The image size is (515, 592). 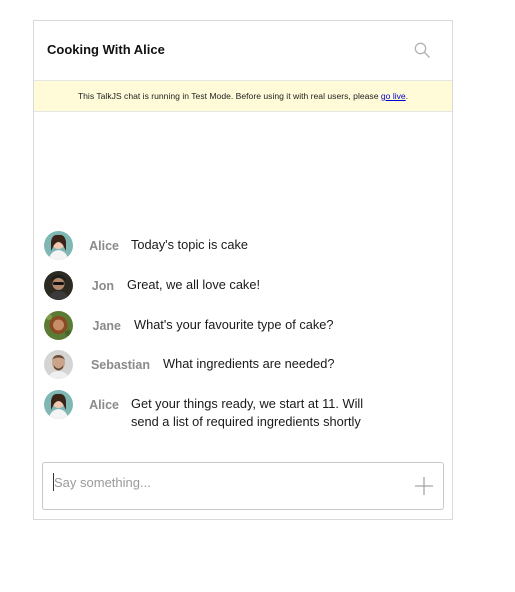 I want to click on message-item: Jon Great, we all love cake!, so click(x=152, y=285).